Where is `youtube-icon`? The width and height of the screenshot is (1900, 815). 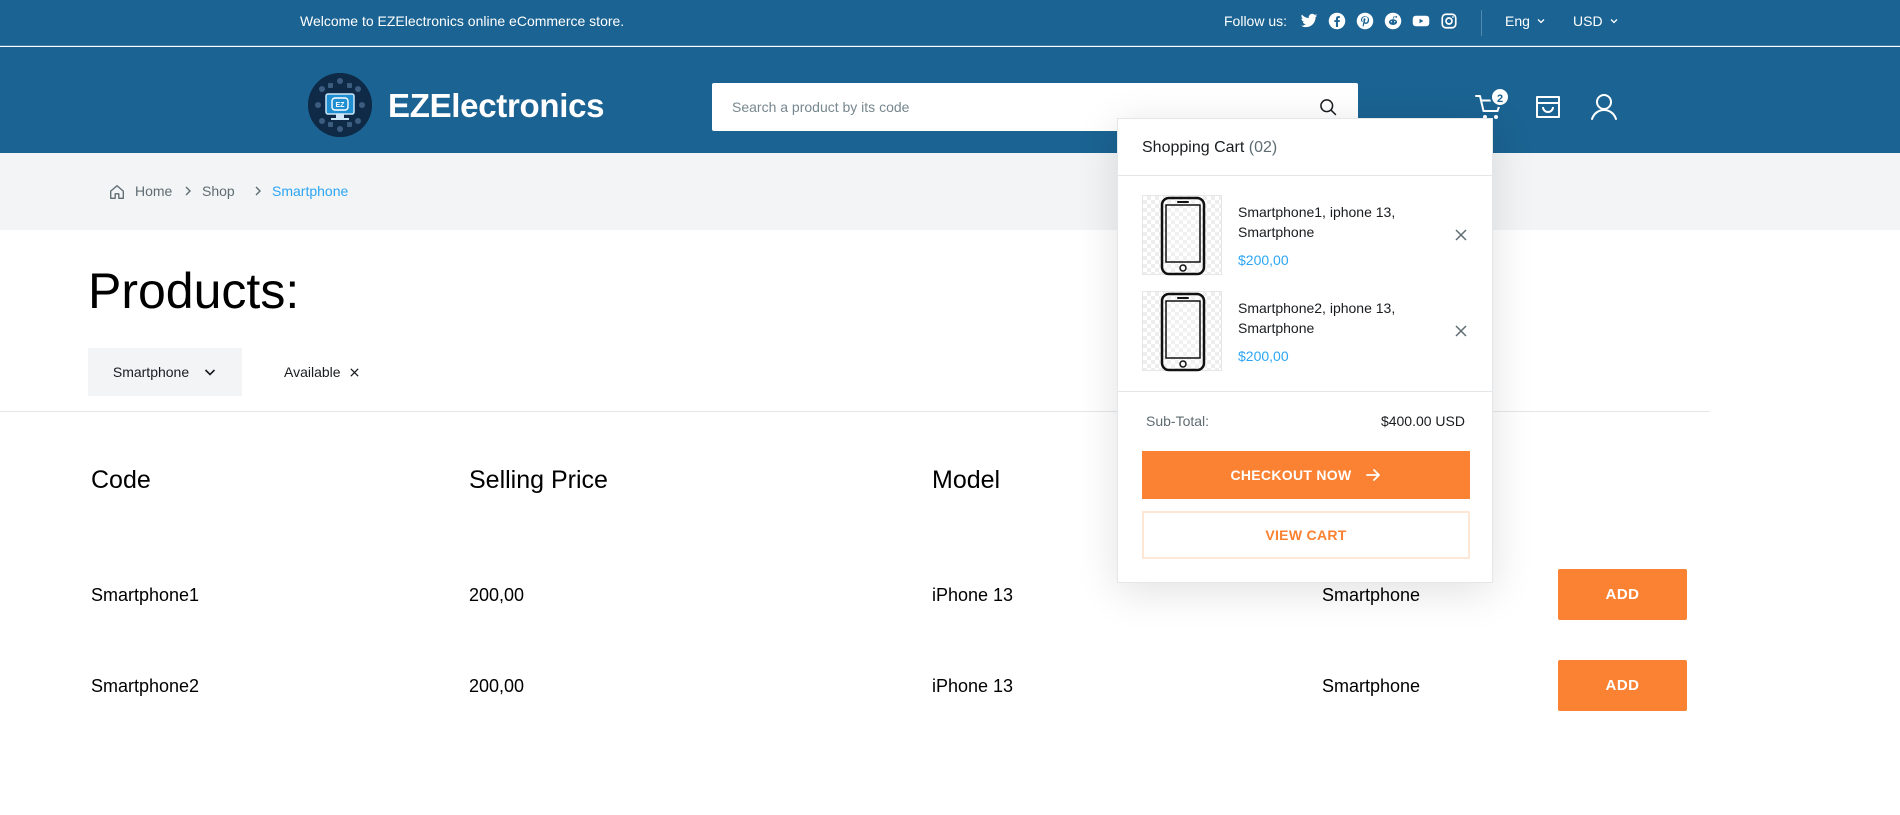
youtube-icon is located at coordinates (1421, 21).